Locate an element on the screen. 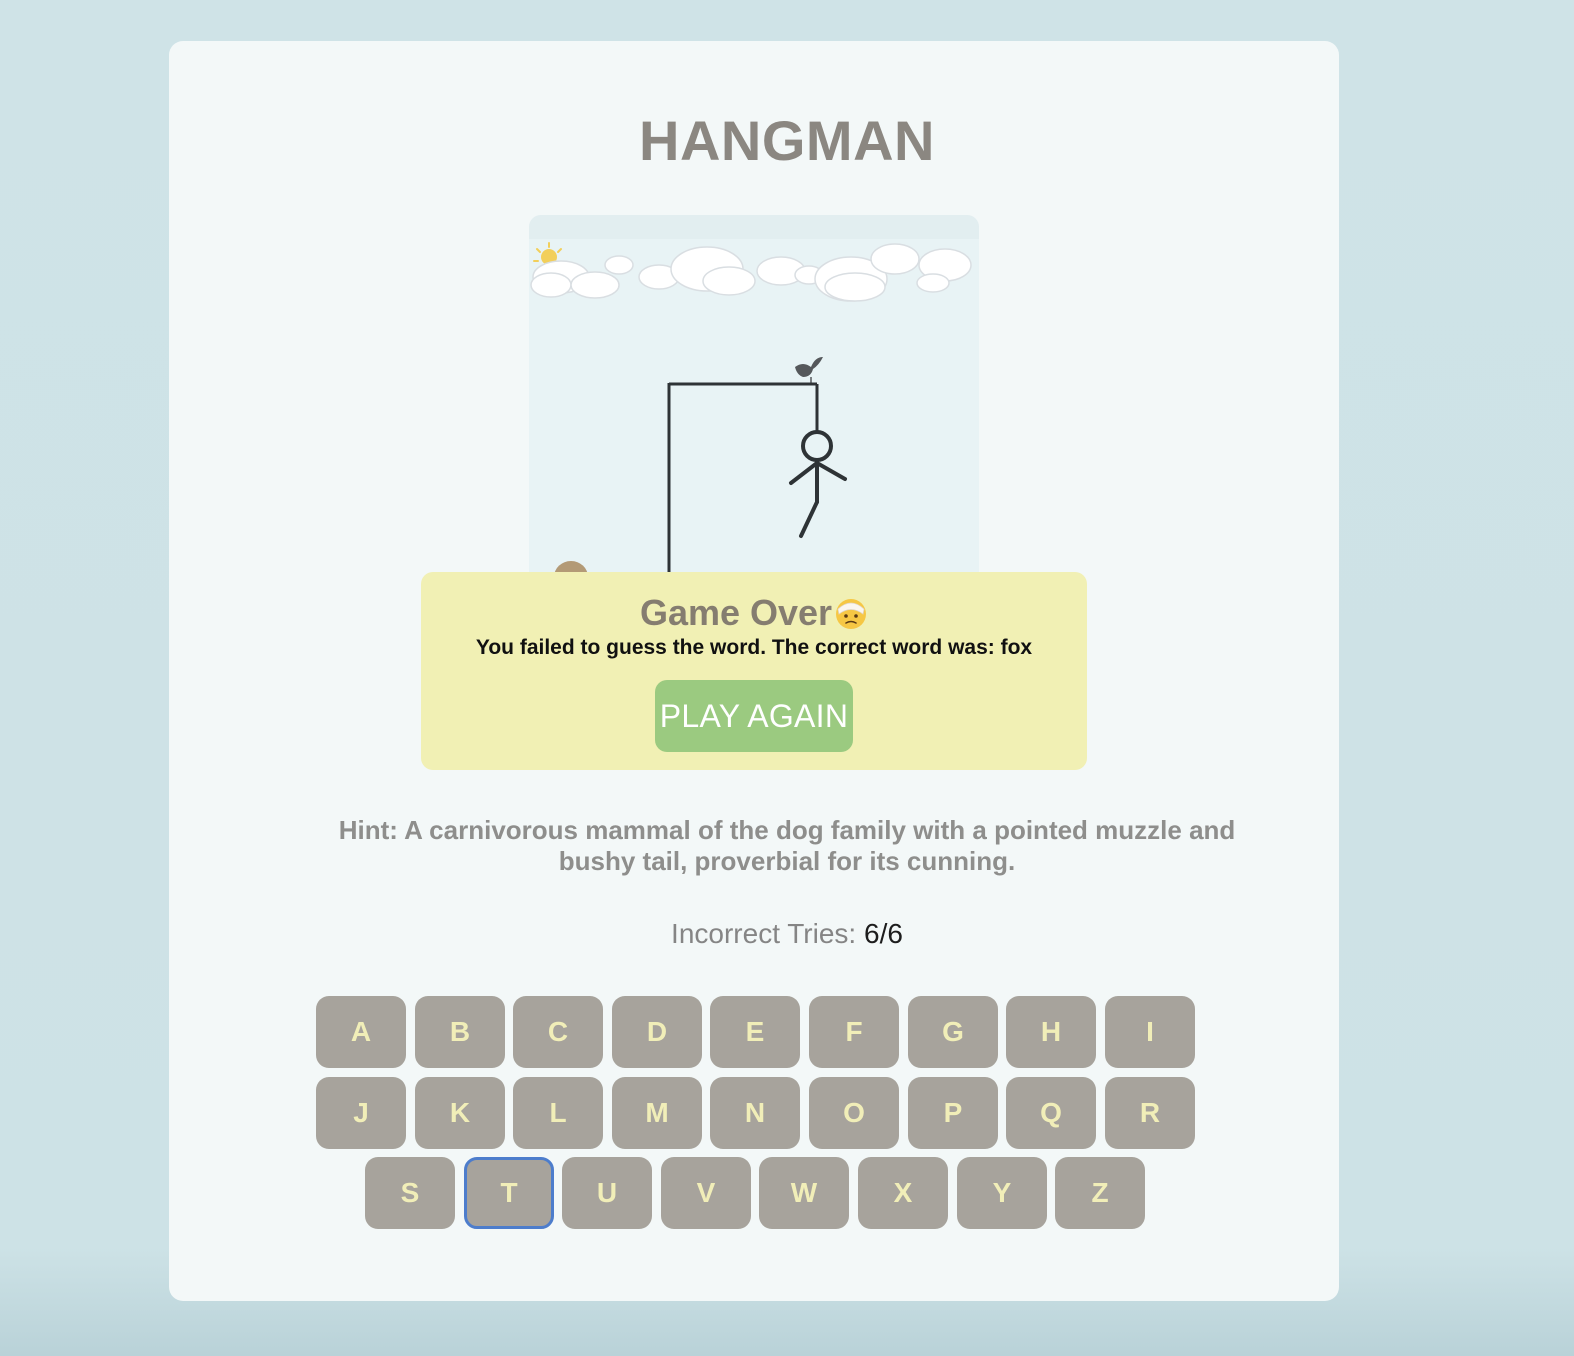 This screenshot has width=1574, height=1356. bird-icon is located at coordinates (809, 370).